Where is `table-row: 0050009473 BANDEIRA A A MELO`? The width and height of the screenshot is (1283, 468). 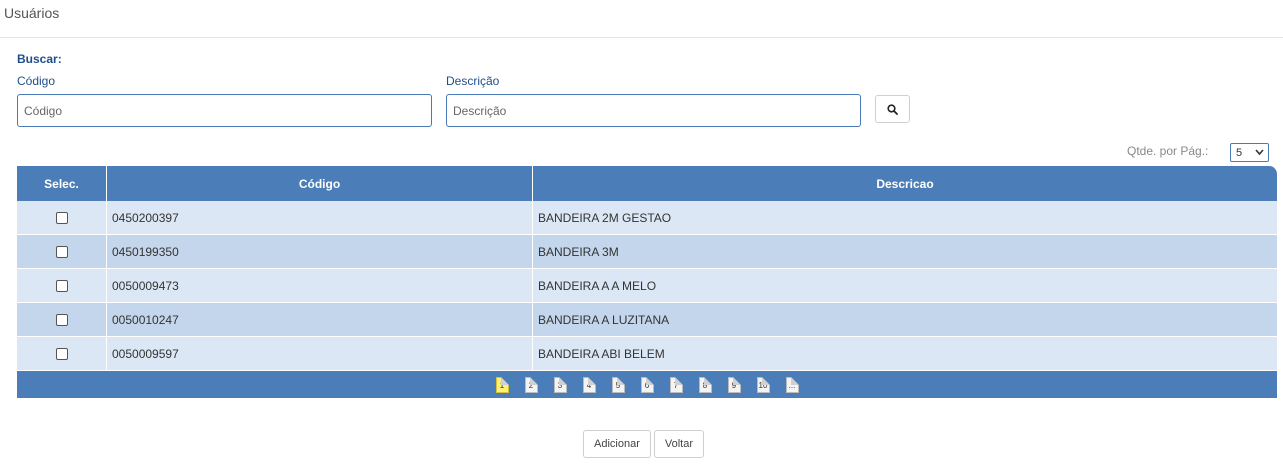
table-row: 0050009473 BANDEIRA A A MELO is located at coordinates (647, 286).